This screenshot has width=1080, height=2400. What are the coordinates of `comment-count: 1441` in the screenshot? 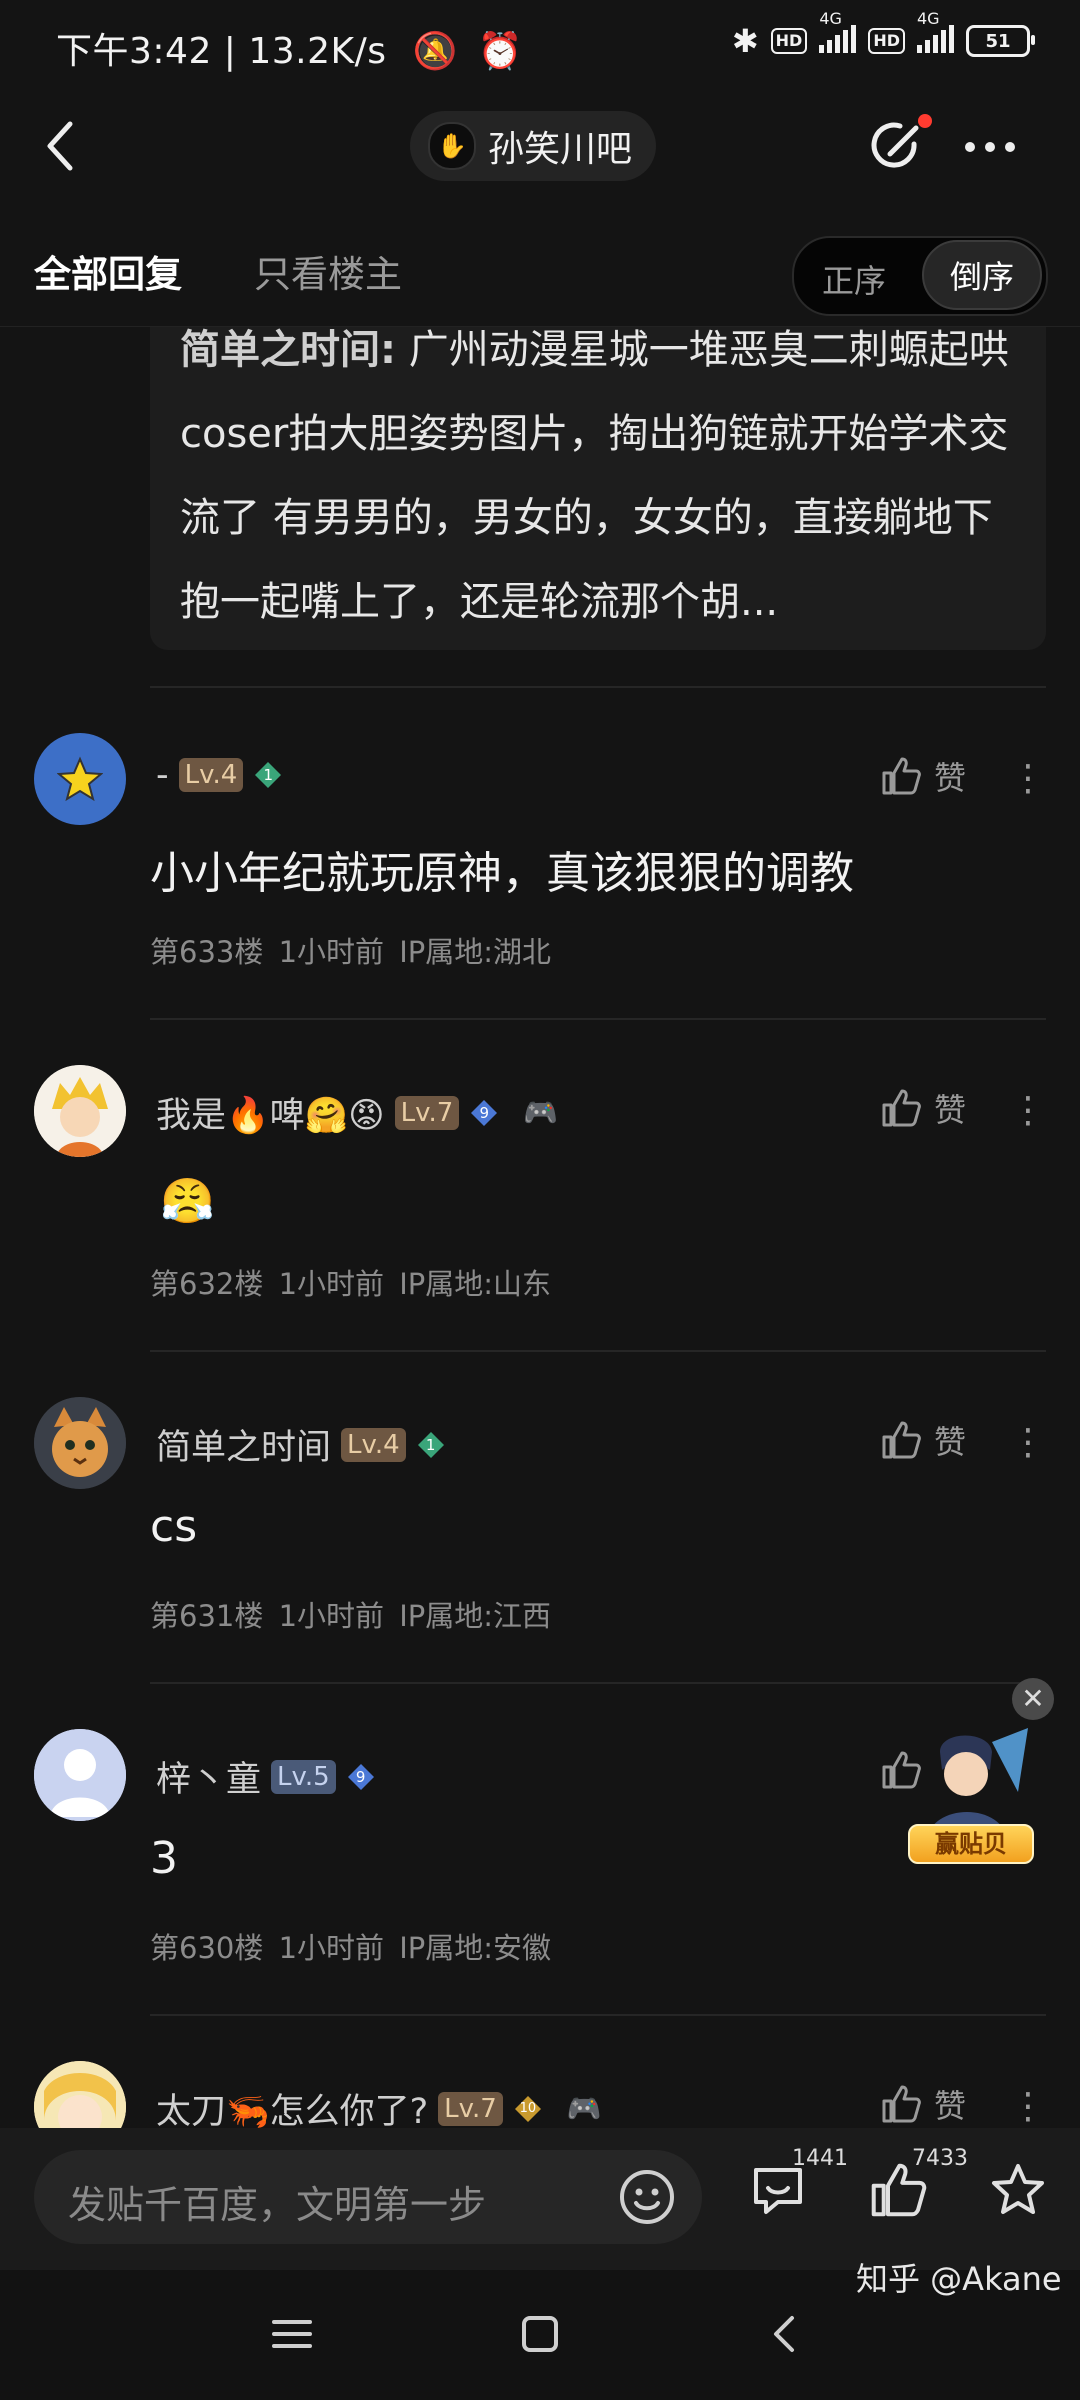 It's located at (820, 2158).